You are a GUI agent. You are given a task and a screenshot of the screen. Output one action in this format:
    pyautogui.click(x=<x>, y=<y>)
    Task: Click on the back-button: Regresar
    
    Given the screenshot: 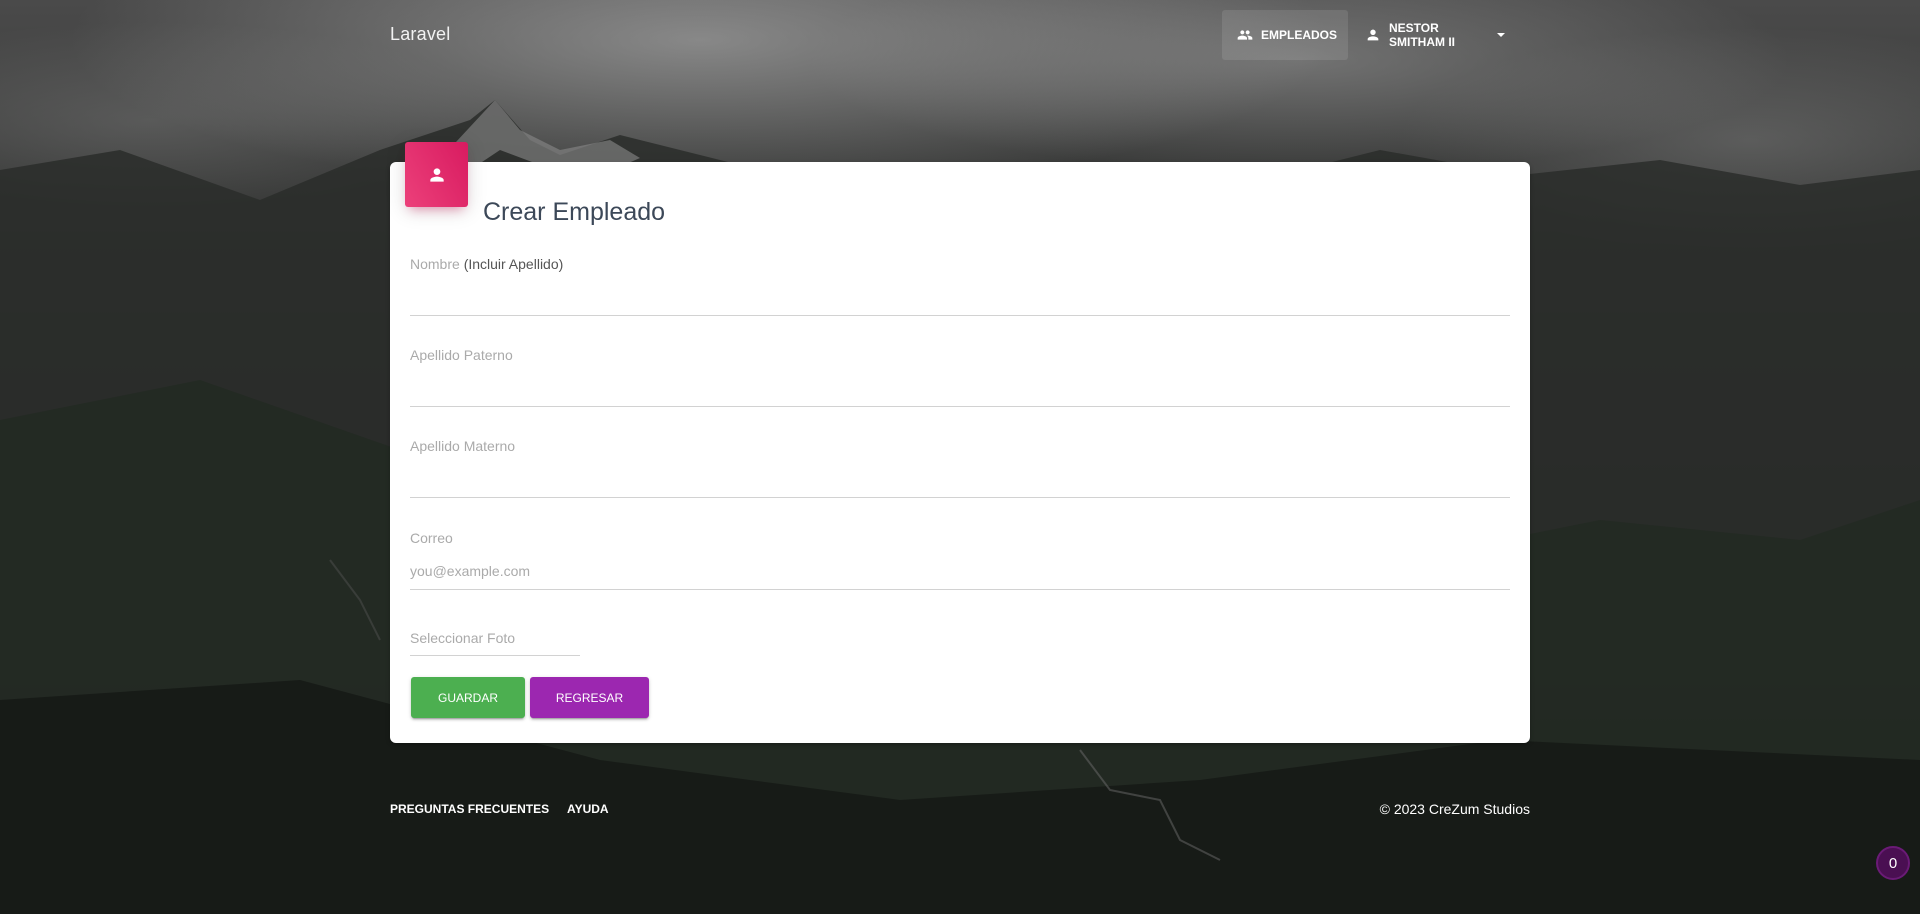 What is the action you would take?
    pyautogui.click(x=589, y=697)
    